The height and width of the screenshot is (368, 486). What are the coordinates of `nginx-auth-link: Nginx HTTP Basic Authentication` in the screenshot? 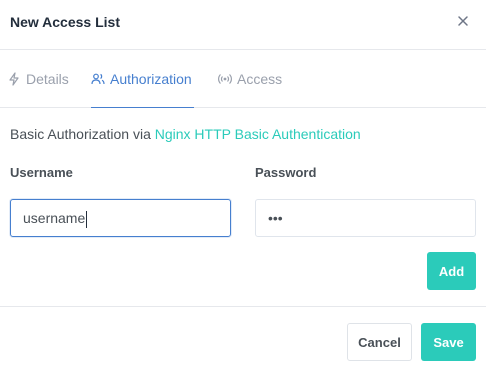 It's located at (258, 134).